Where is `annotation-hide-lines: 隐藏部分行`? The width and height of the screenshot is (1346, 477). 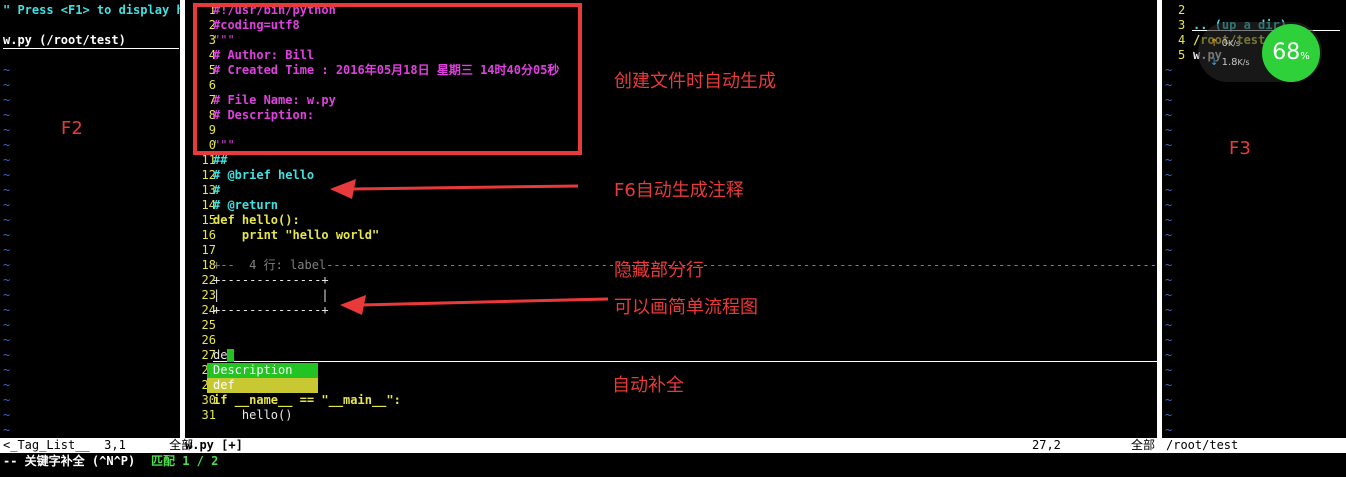
annotation-hide-lines: 隐藏部分行 is located at coordinates (659, 270).